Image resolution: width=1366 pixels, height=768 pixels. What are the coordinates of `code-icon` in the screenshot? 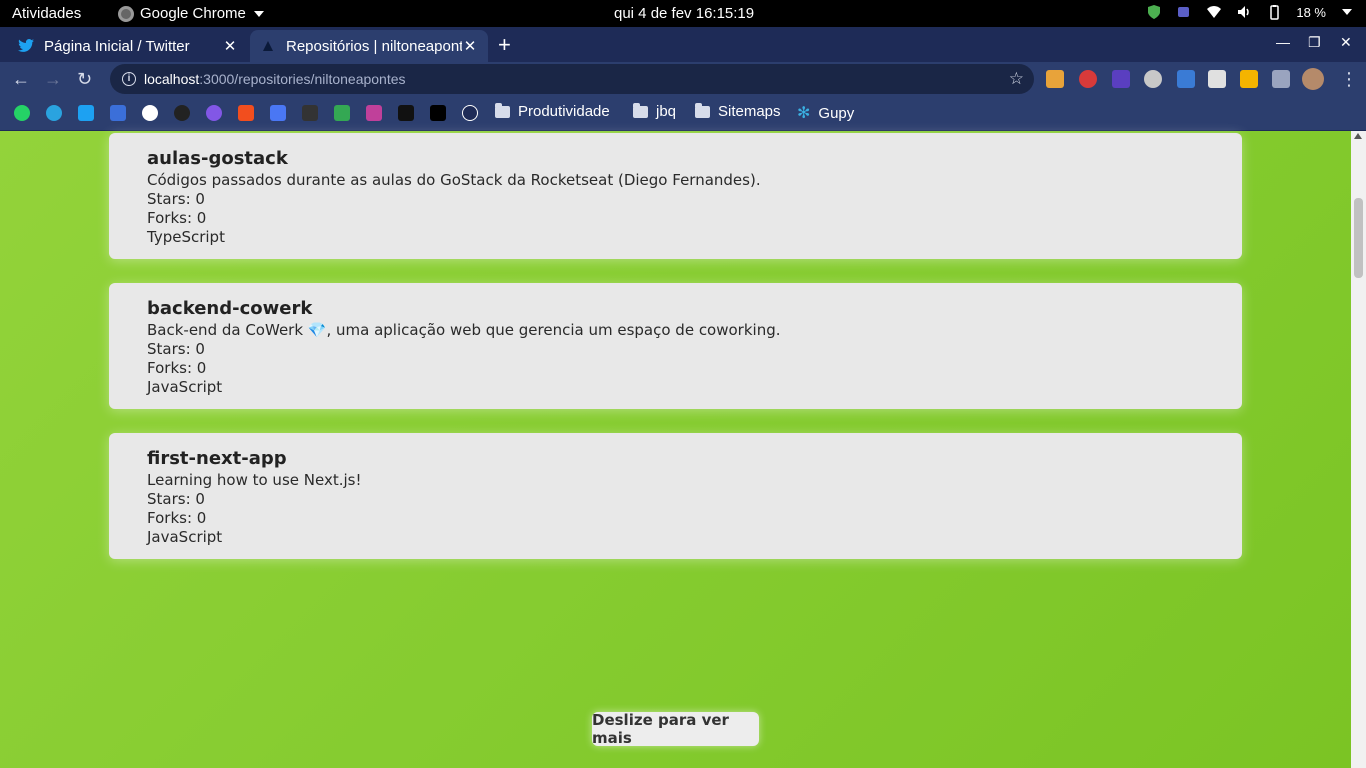 It's located at (470, 113).